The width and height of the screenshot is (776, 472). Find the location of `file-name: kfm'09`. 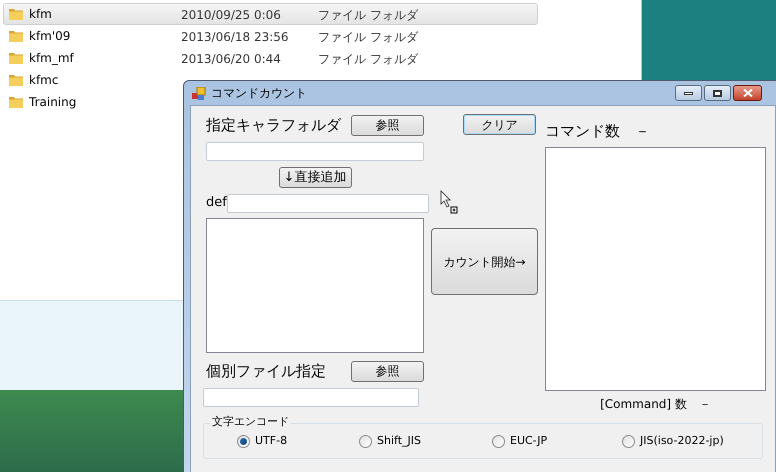

file-name: kfm'09 is located at coordinates (49, 36).